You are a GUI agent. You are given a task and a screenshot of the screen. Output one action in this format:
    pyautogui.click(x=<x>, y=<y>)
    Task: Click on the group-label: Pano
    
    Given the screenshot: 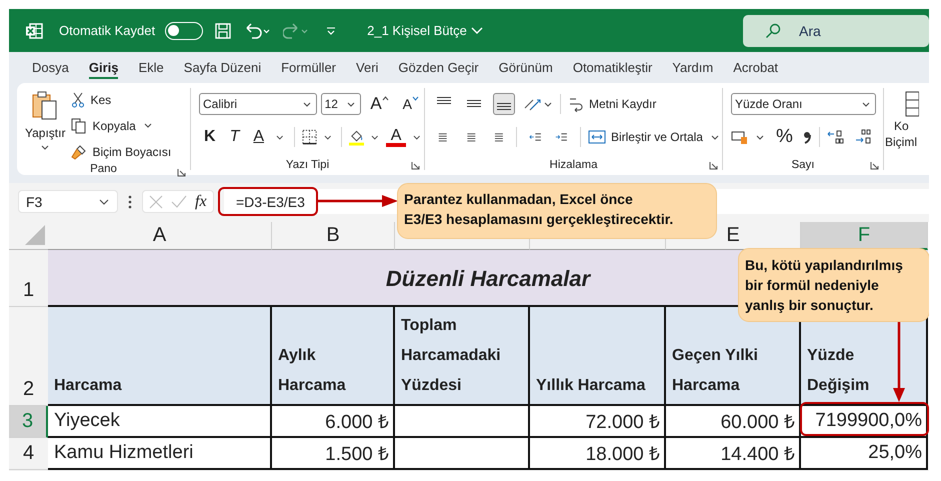 What is the action you would take?
    pyautogui.click(x=103, y=168)
    